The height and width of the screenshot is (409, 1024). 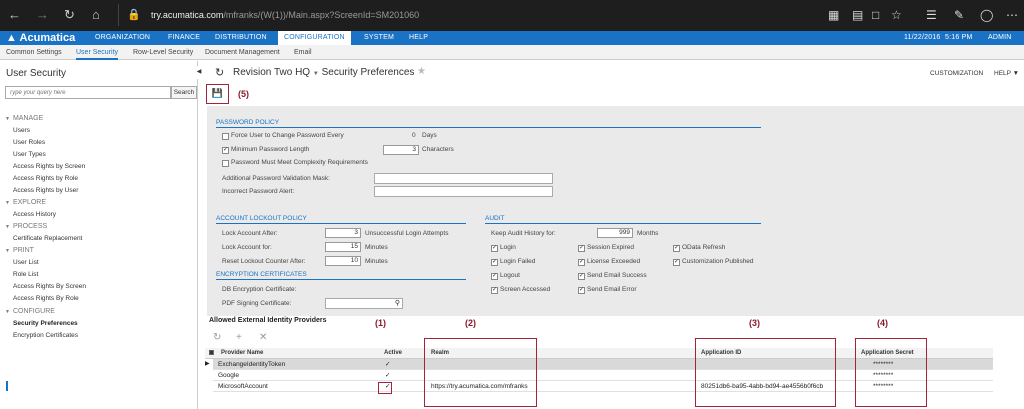 I want to click on refresh-grid-icon: ↻, so click(x=217, y=337).